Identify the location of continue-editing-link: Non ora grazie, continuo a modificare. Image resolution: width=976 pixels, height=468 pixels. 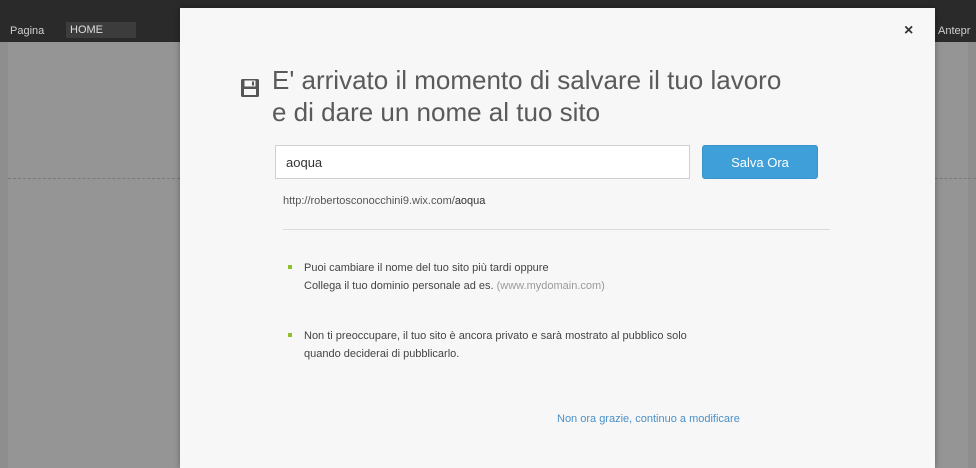
(648, 419).